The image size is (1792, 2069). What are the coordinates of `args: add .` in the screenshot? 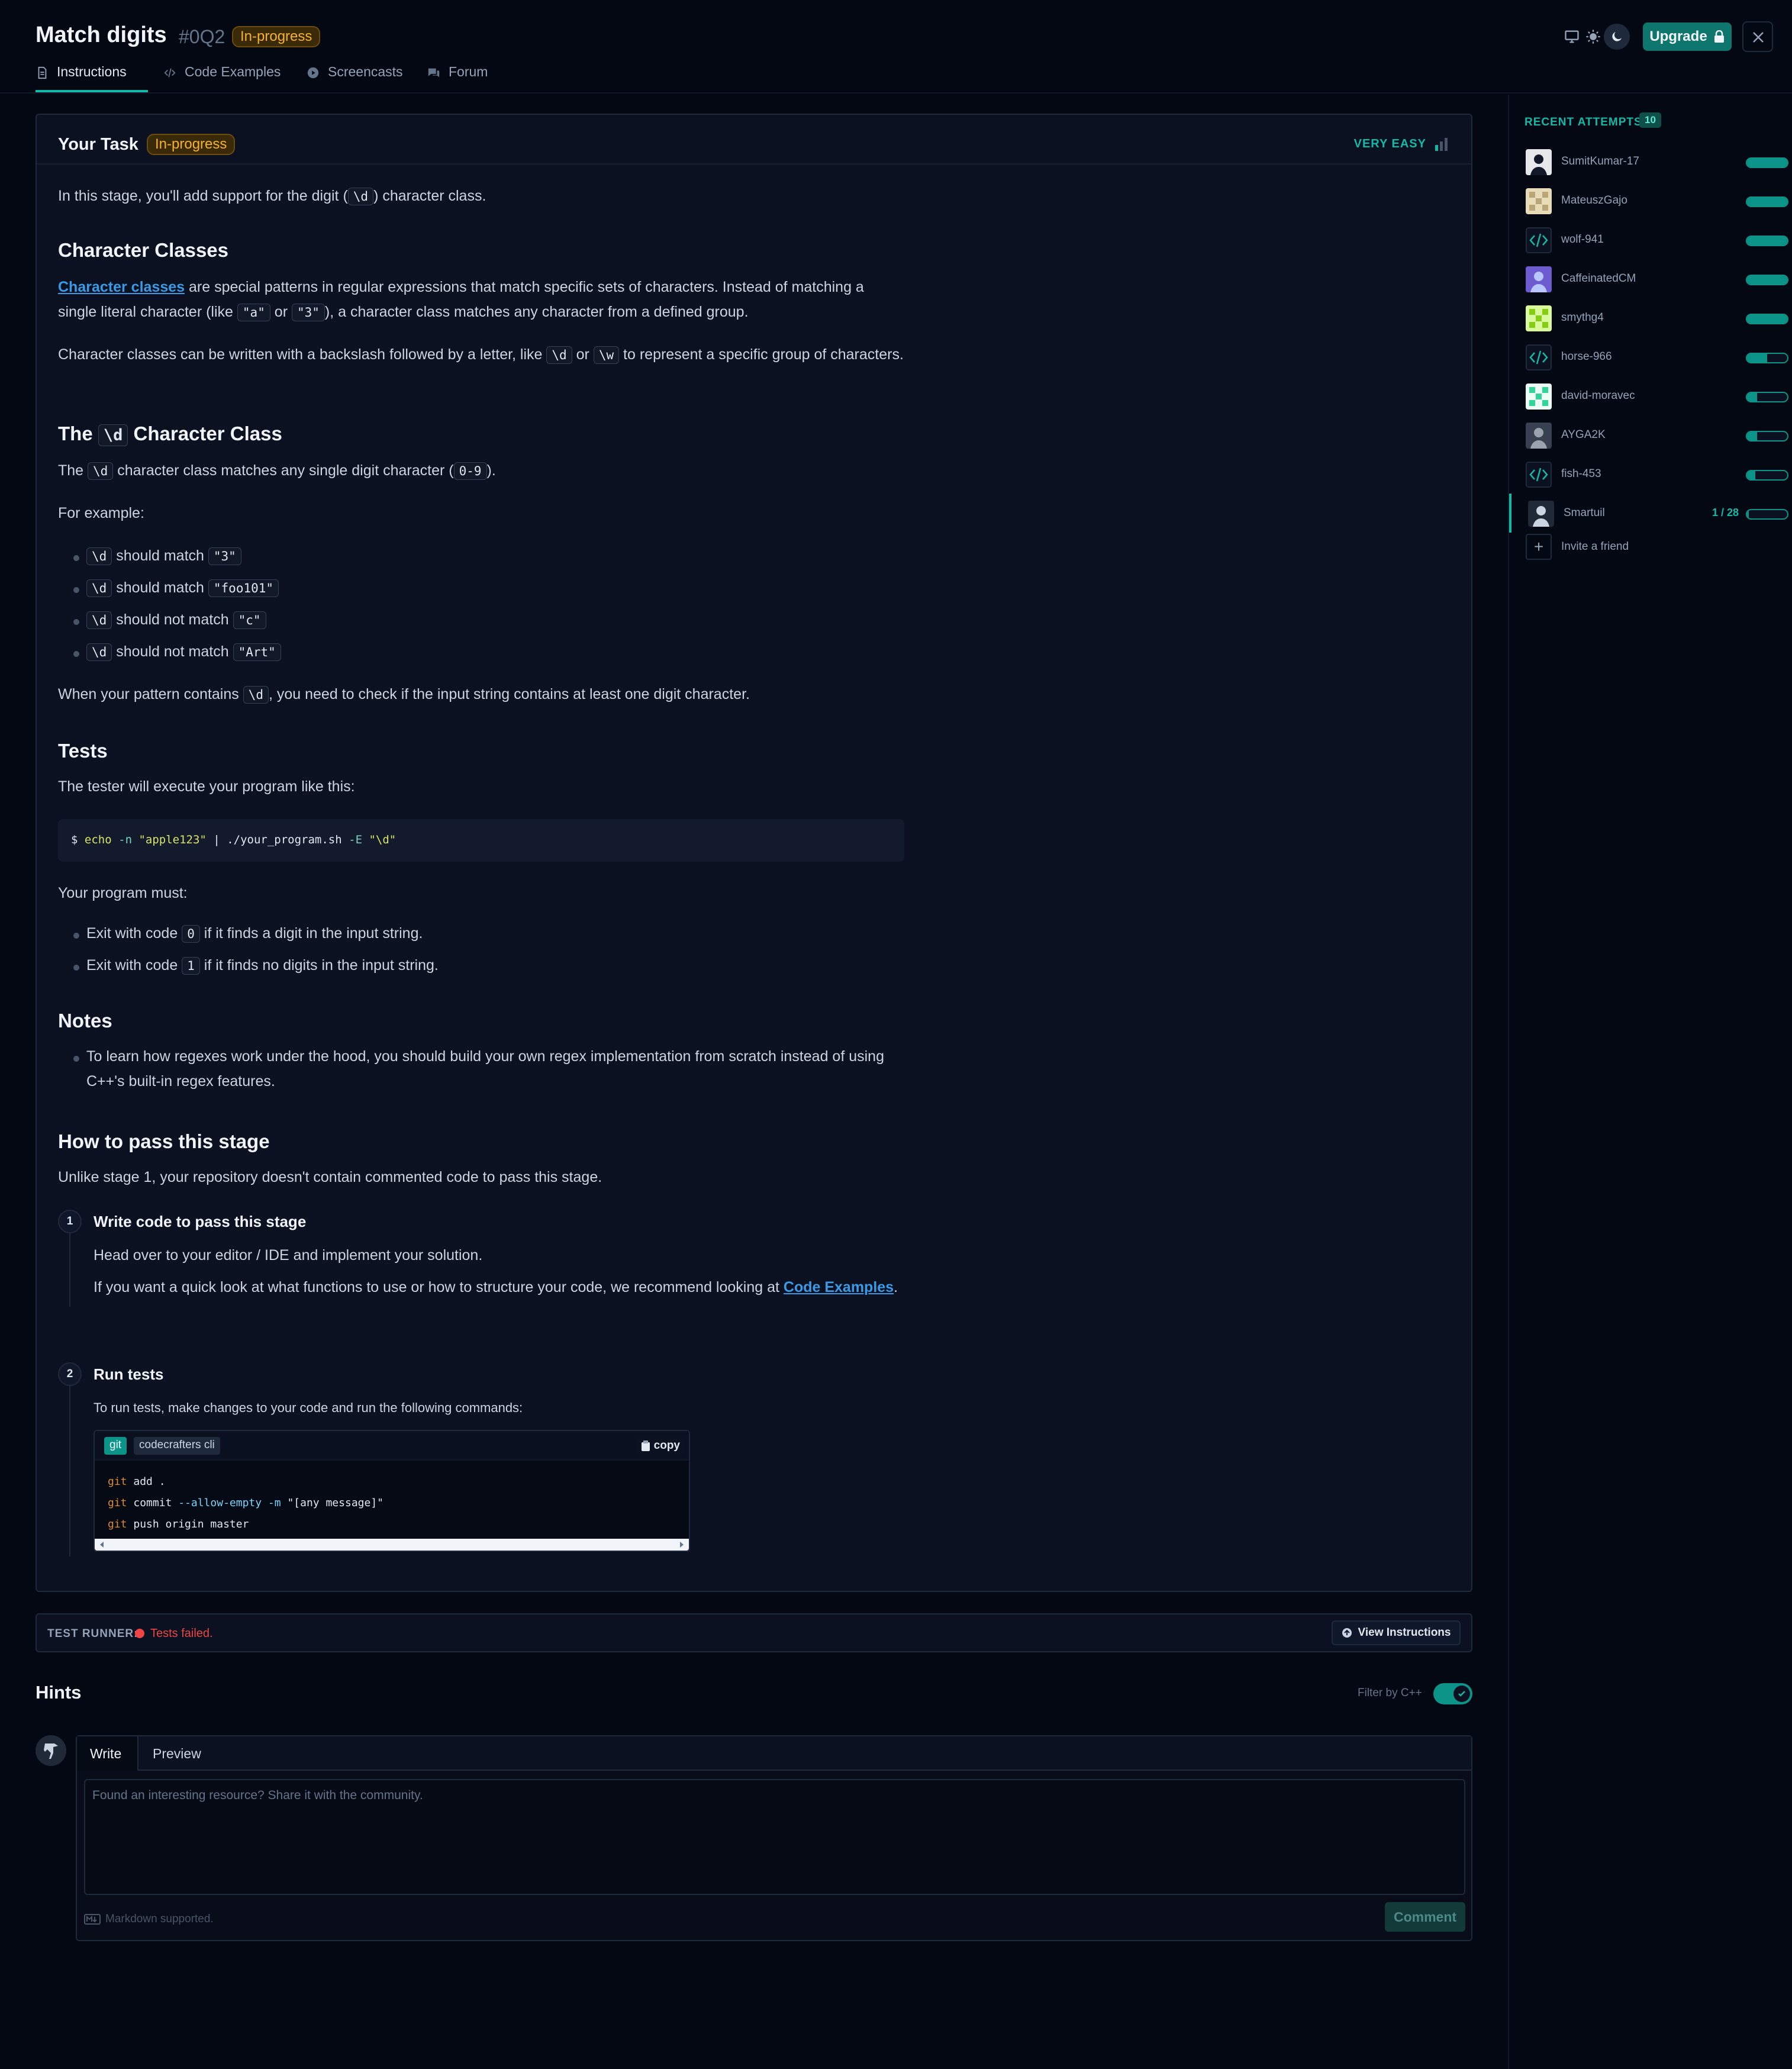 It's located at (146, 1482).